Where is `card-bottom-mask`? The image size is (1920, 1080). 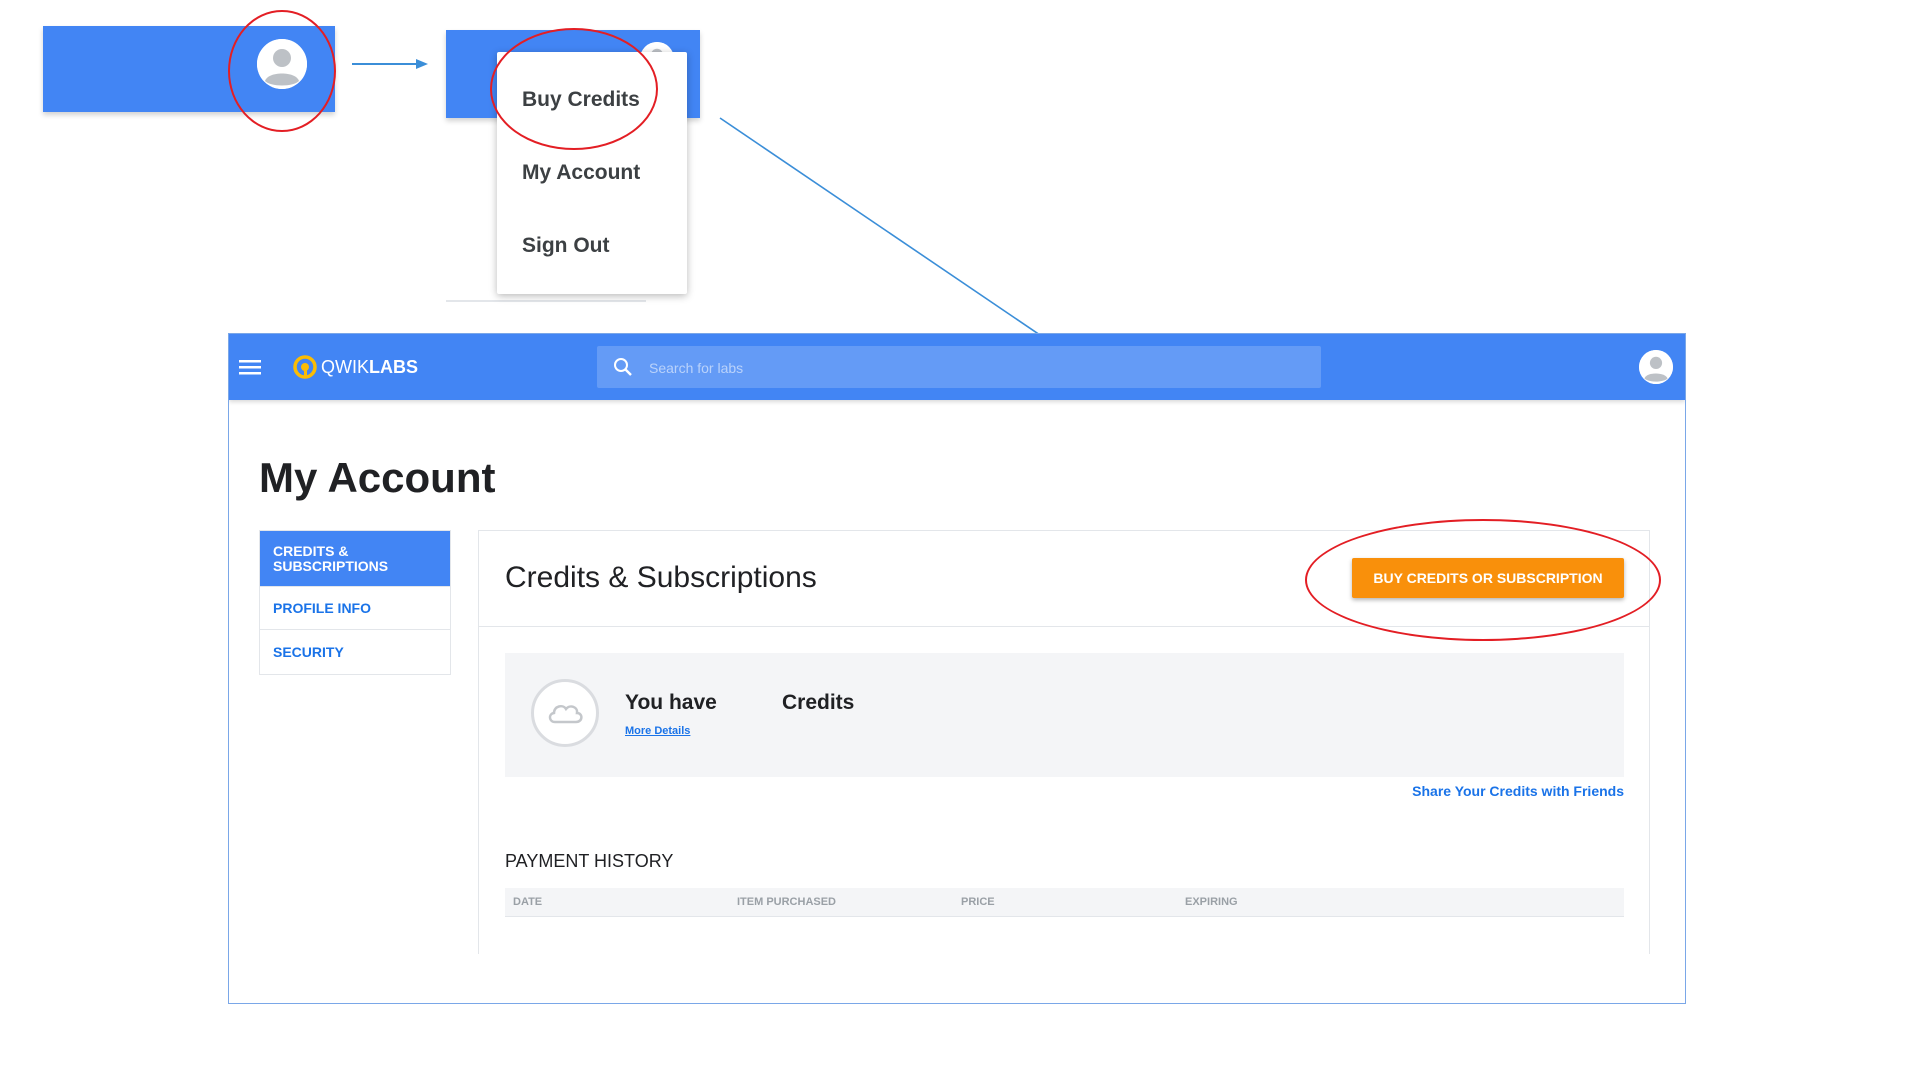 card-bottom-mask is located at coordinates (1064, 978).